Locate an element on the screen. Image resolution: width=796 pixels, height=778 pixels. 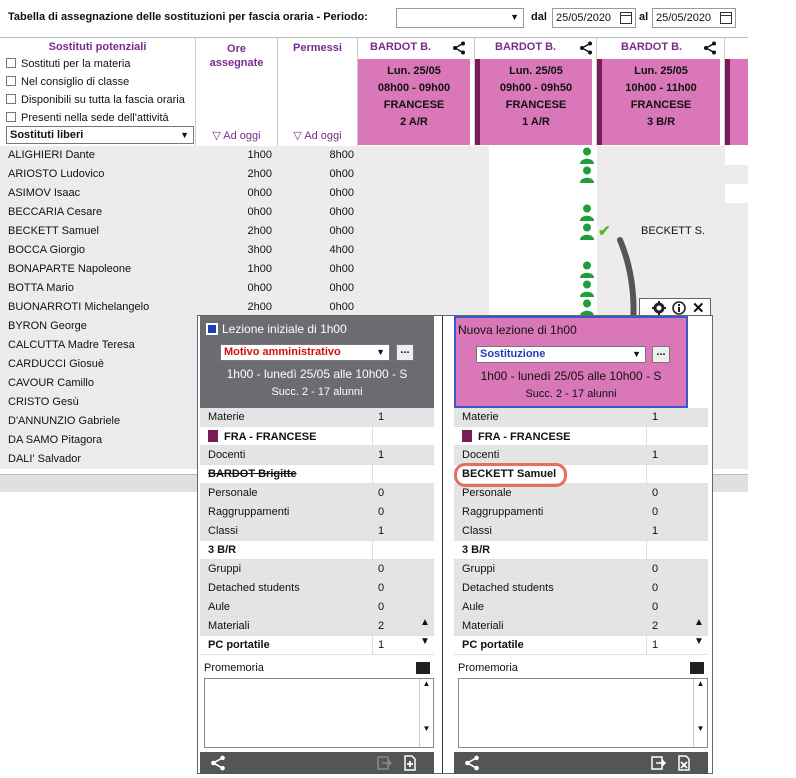
property-label: 3 B/R is located at coordinates (476, 550).